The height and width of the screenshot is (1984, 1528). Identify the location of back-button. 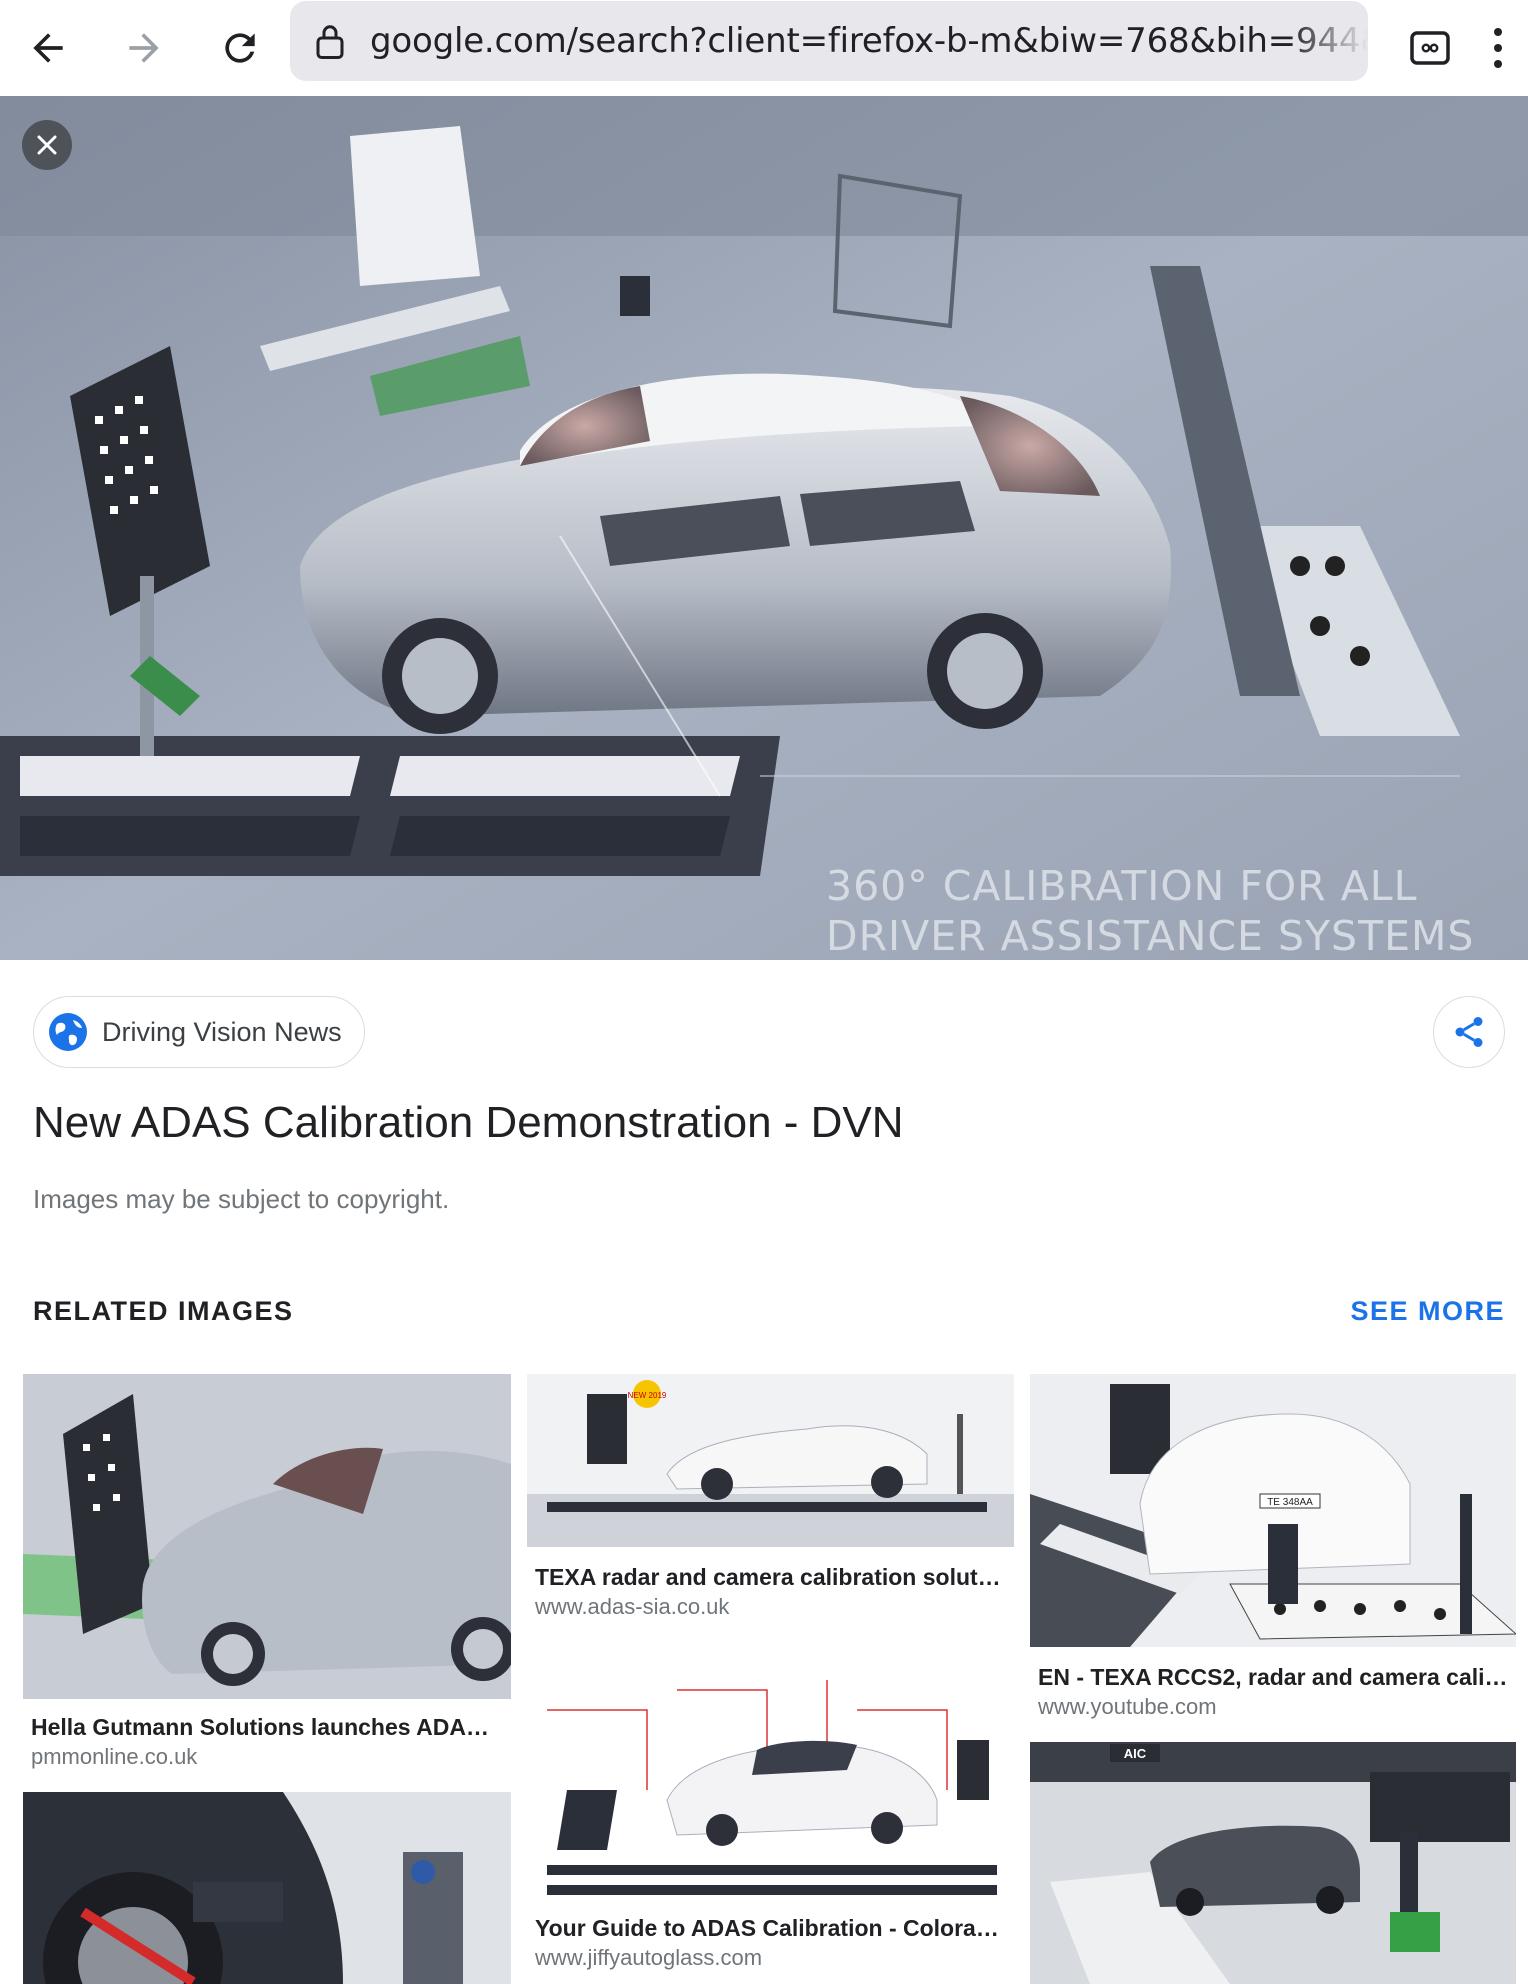
(48, 48).